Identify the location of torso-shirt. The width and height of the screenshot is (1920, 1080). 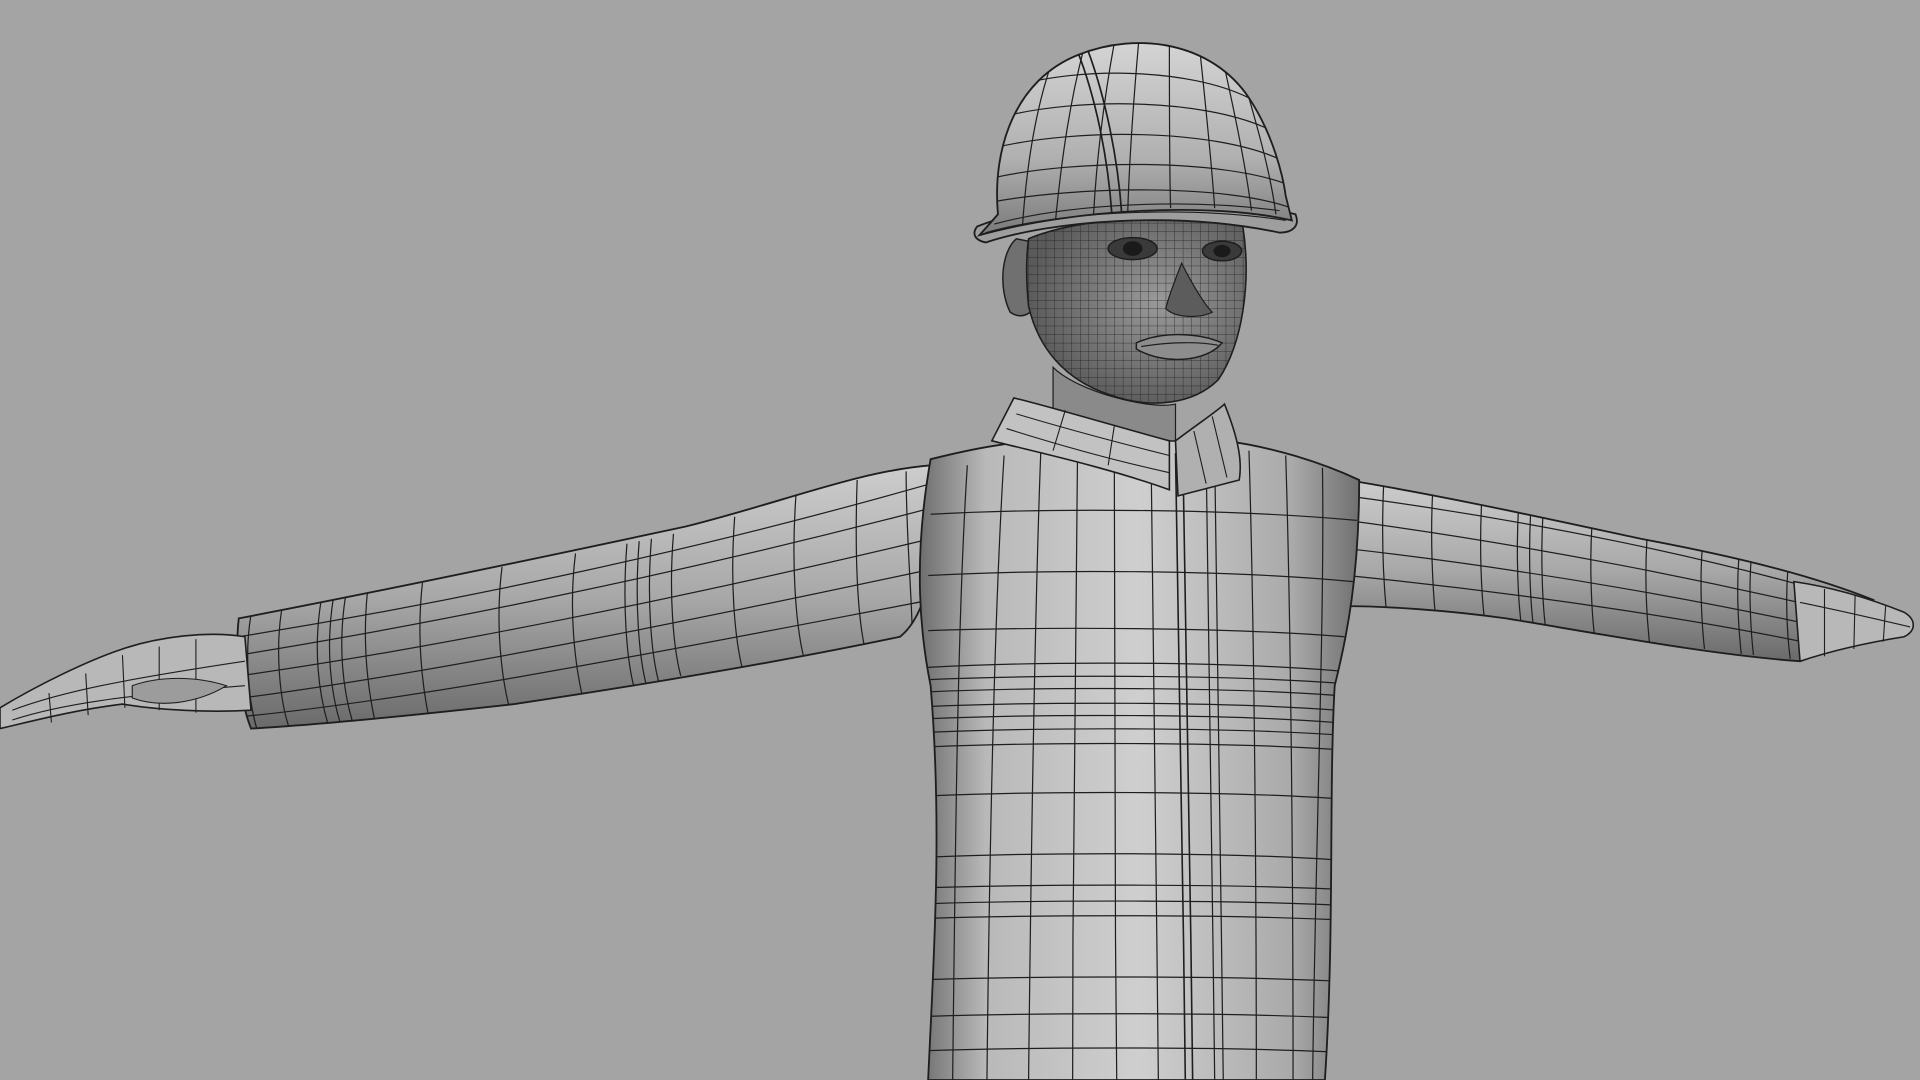
(1139, 759).